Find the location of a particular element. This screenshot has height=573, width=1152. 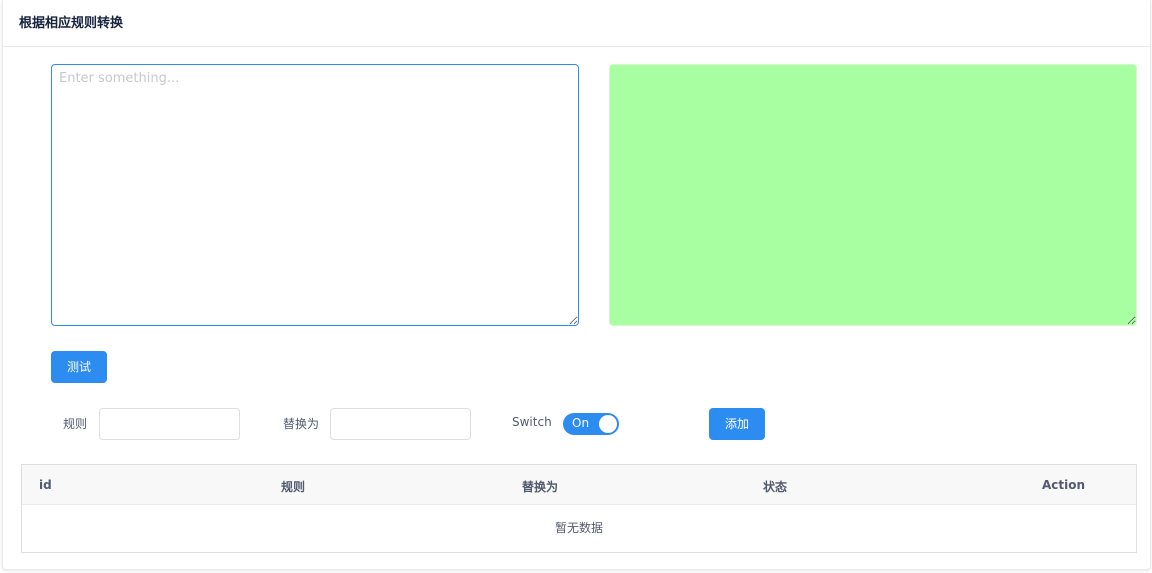

switch-knob is located at coordinates (608, 424).